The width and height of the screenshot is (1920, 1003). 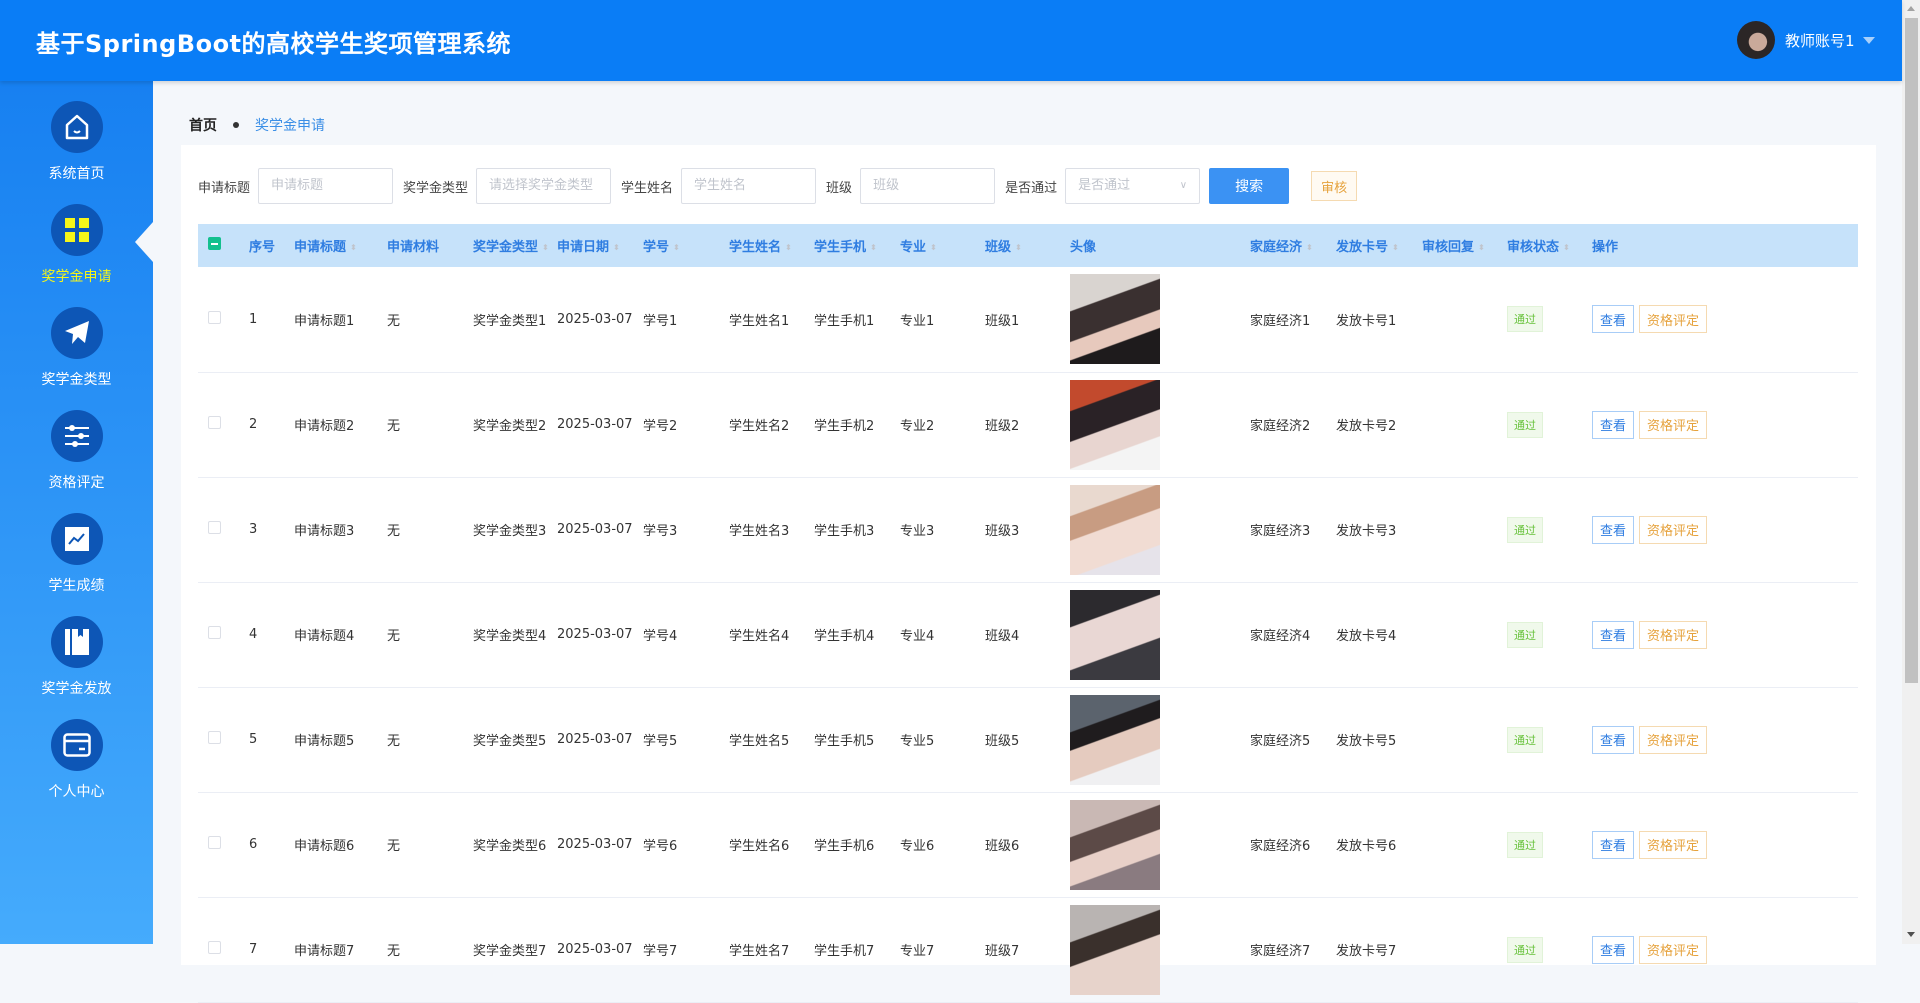 I want to click on search-button: 搜索, so click(x=1249, y=186).